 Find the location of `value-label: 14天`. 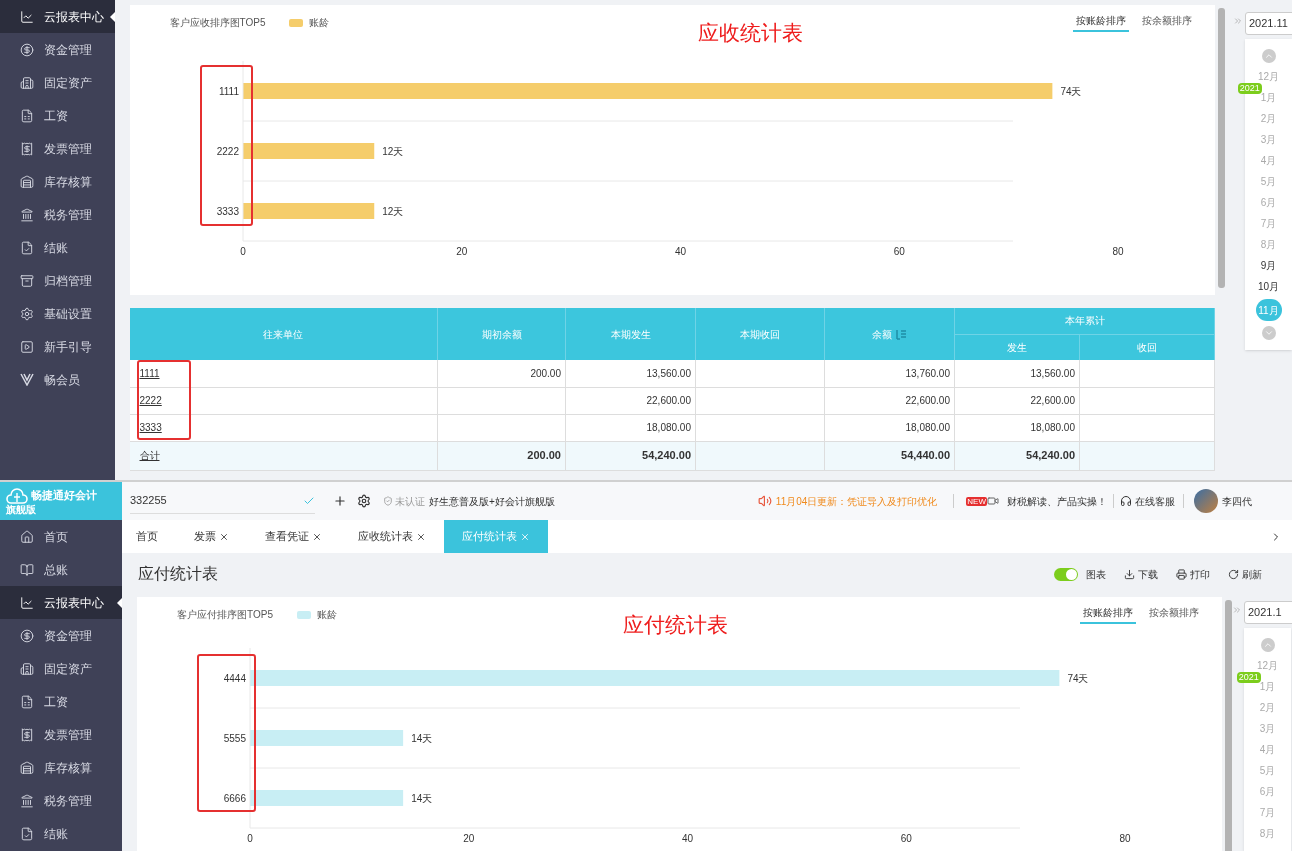

value-label: 14天 is located at coordinates (422, 798).